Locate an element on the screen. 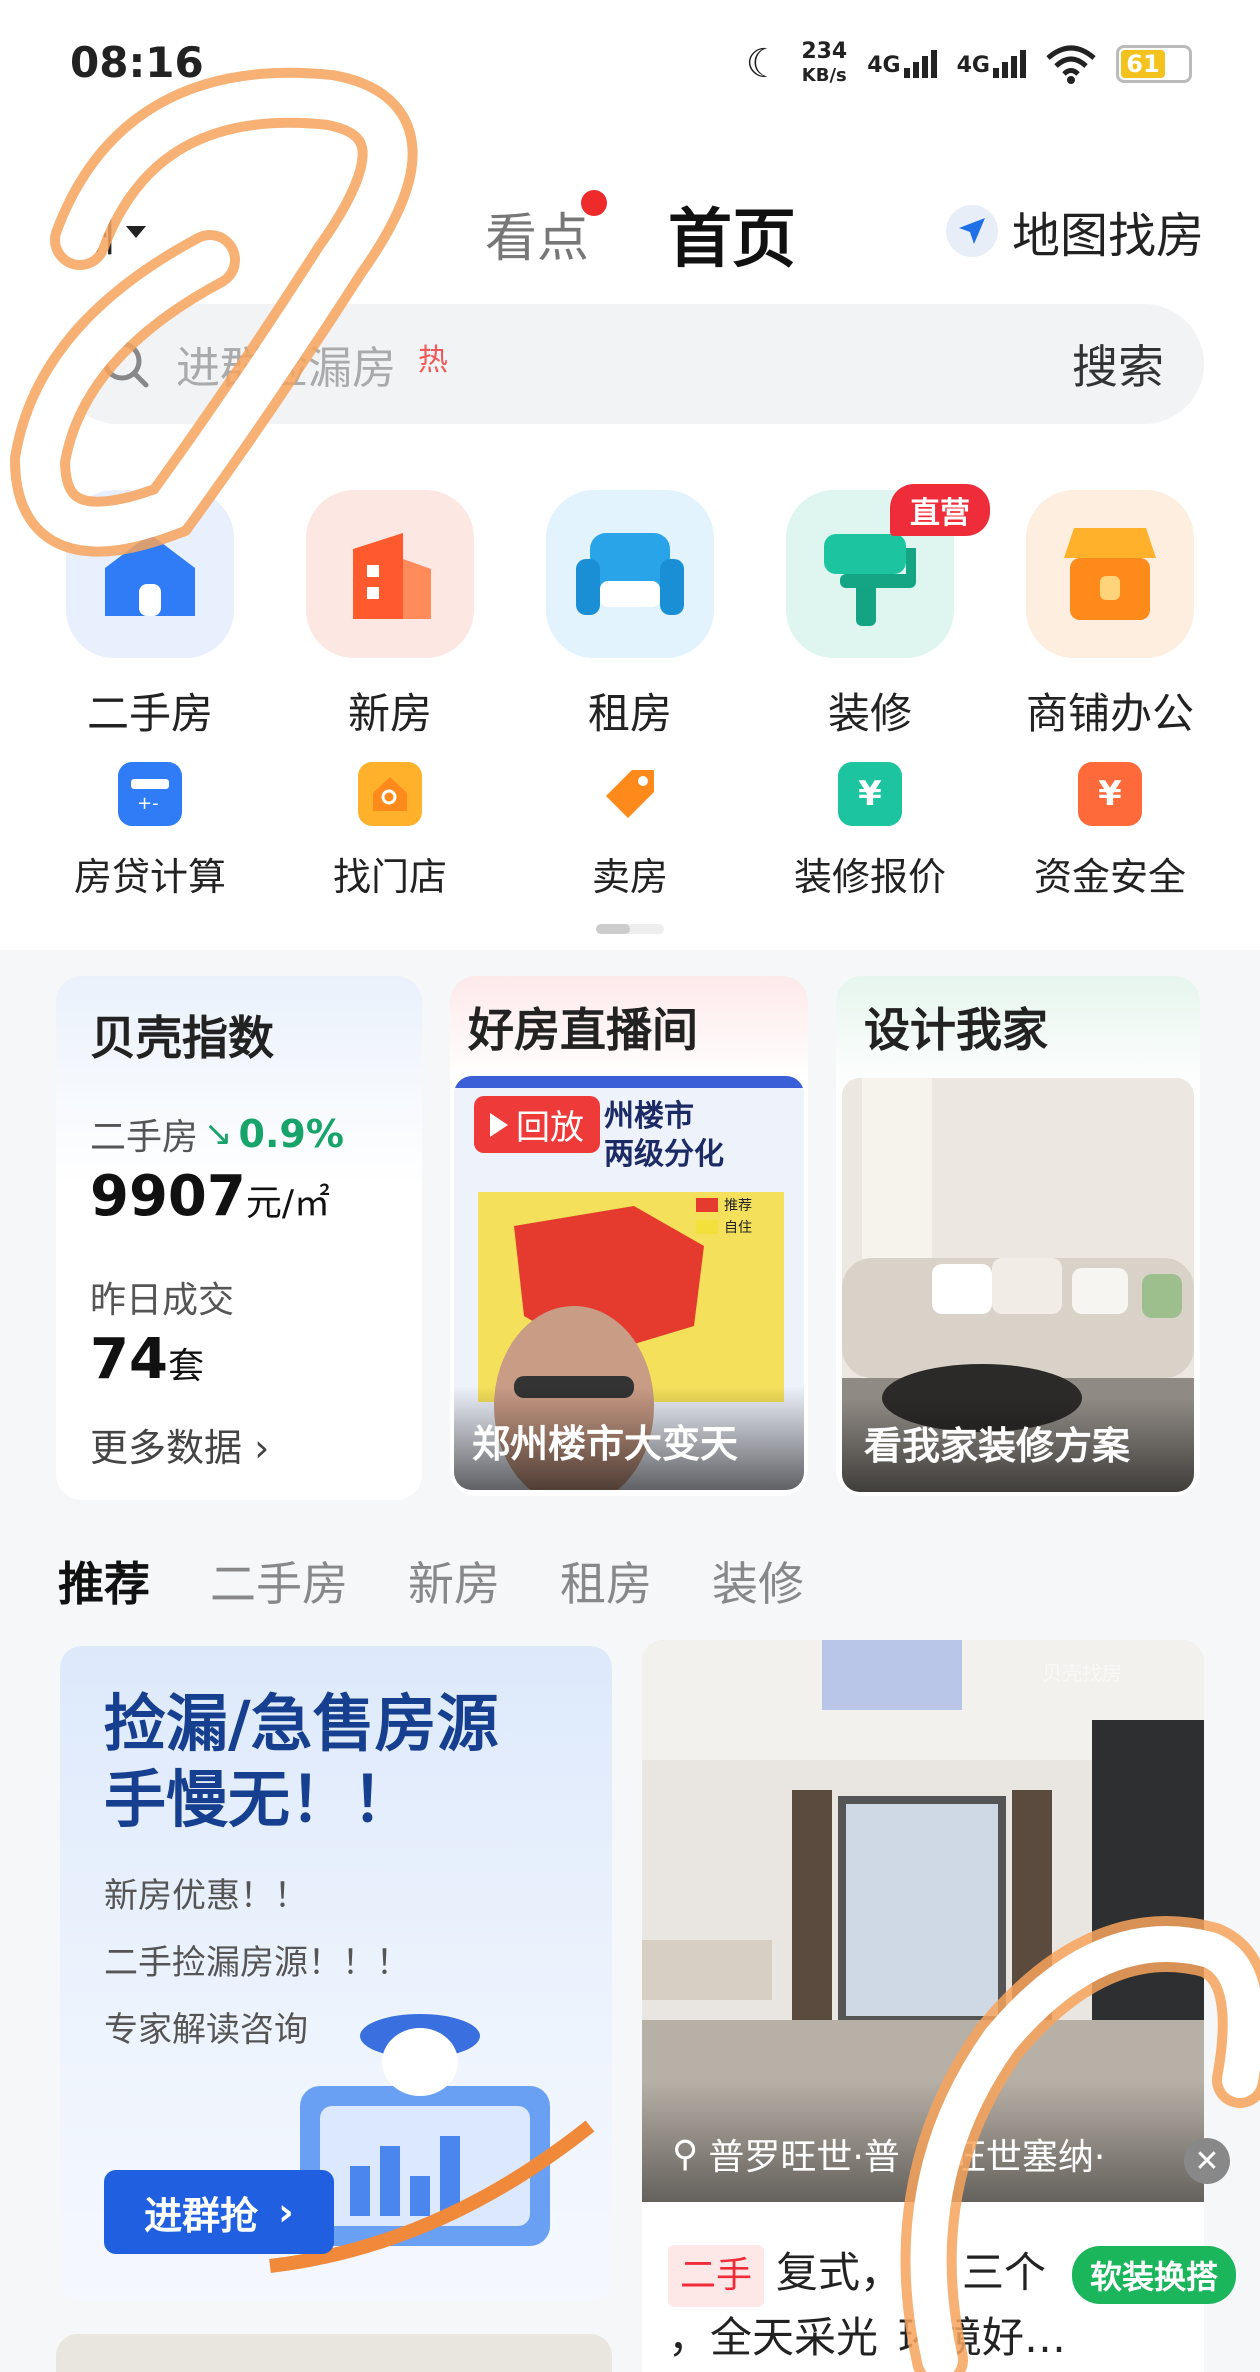 The image size is (1260, 2372). tool-sell-house: 卖房 is located at coordinates (630, 831).